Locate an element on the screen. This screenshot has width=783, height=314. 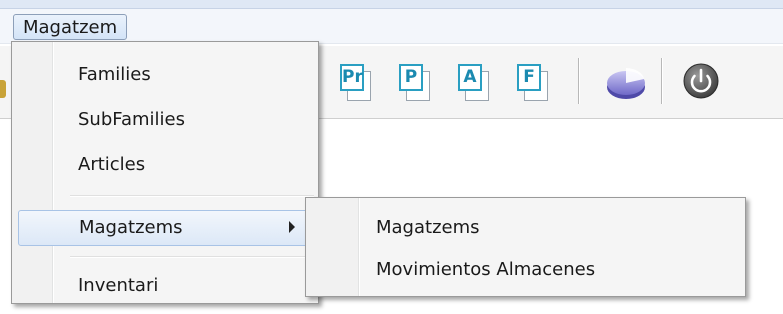
submenu-item-magatzems: Magatzems is located at coordinates (525, 228).